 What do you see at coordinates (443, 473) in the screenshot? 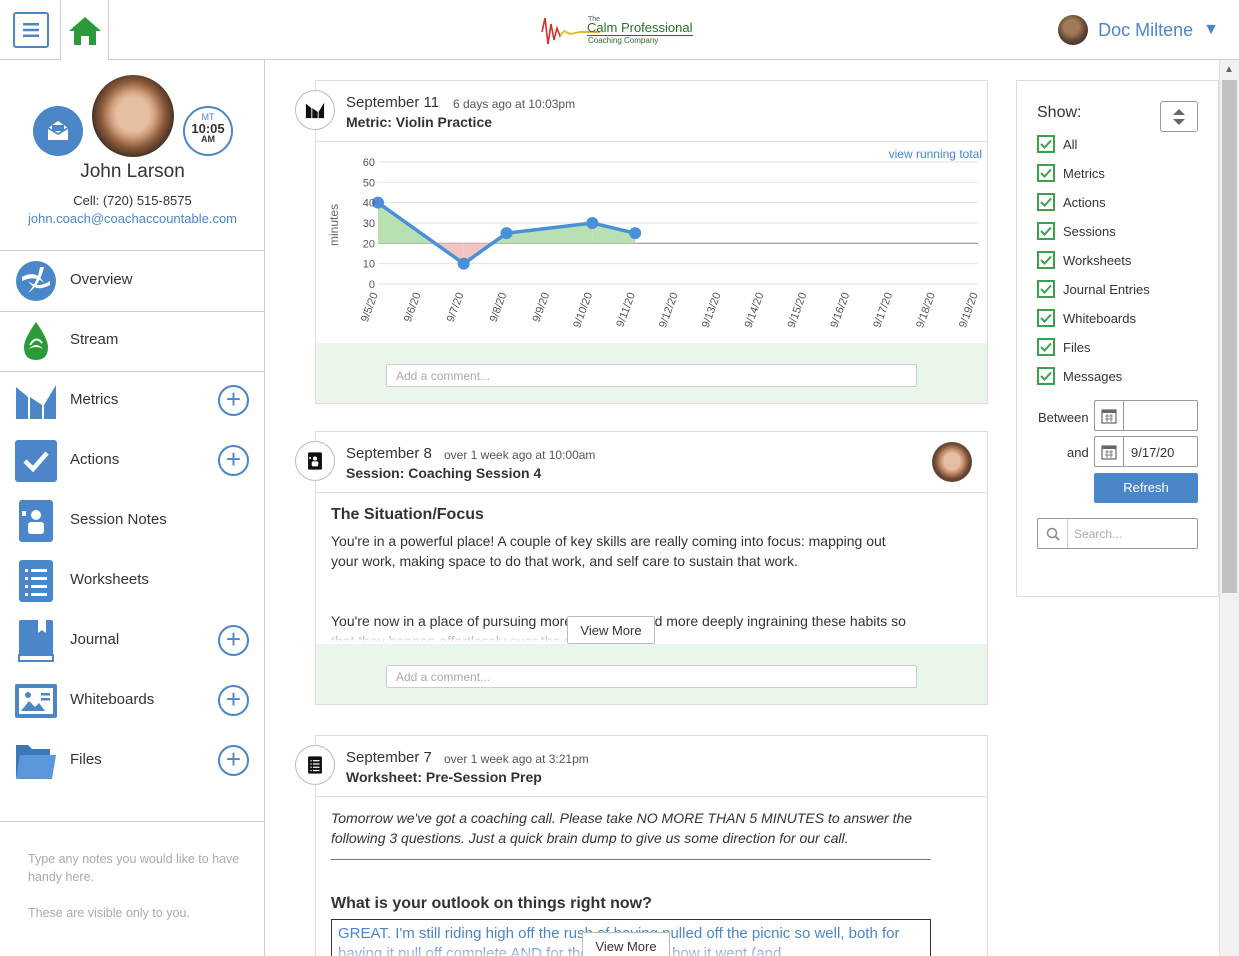
I see `card-title: Session: Coaching Session 4` at bounding box center [443, 473].